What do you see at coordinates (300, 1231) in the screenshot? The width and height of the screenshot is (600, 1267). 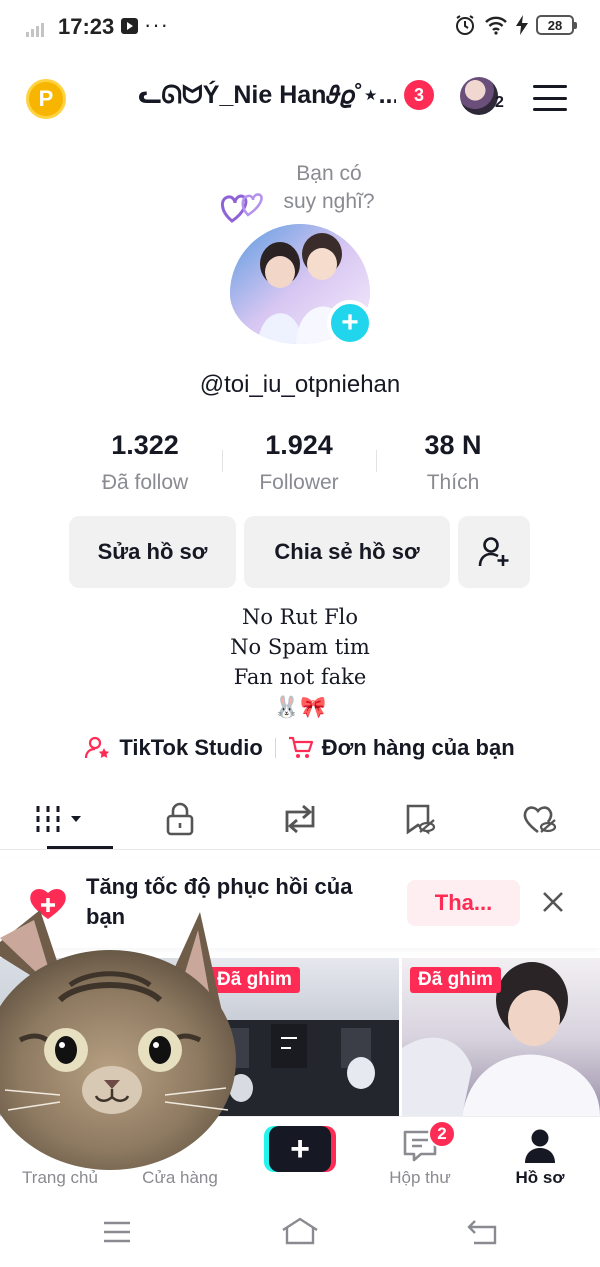 I see `home-icon` at bounding box center [300, 1231].